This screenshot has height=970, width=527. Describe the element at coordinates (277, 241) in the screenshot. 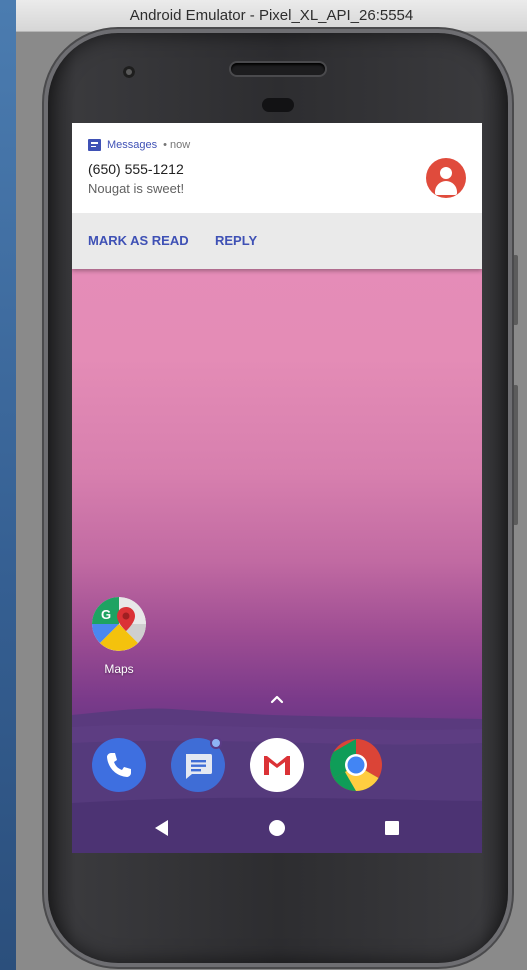

I see `notification-actions: MARK AS READ REPLY` at that location.